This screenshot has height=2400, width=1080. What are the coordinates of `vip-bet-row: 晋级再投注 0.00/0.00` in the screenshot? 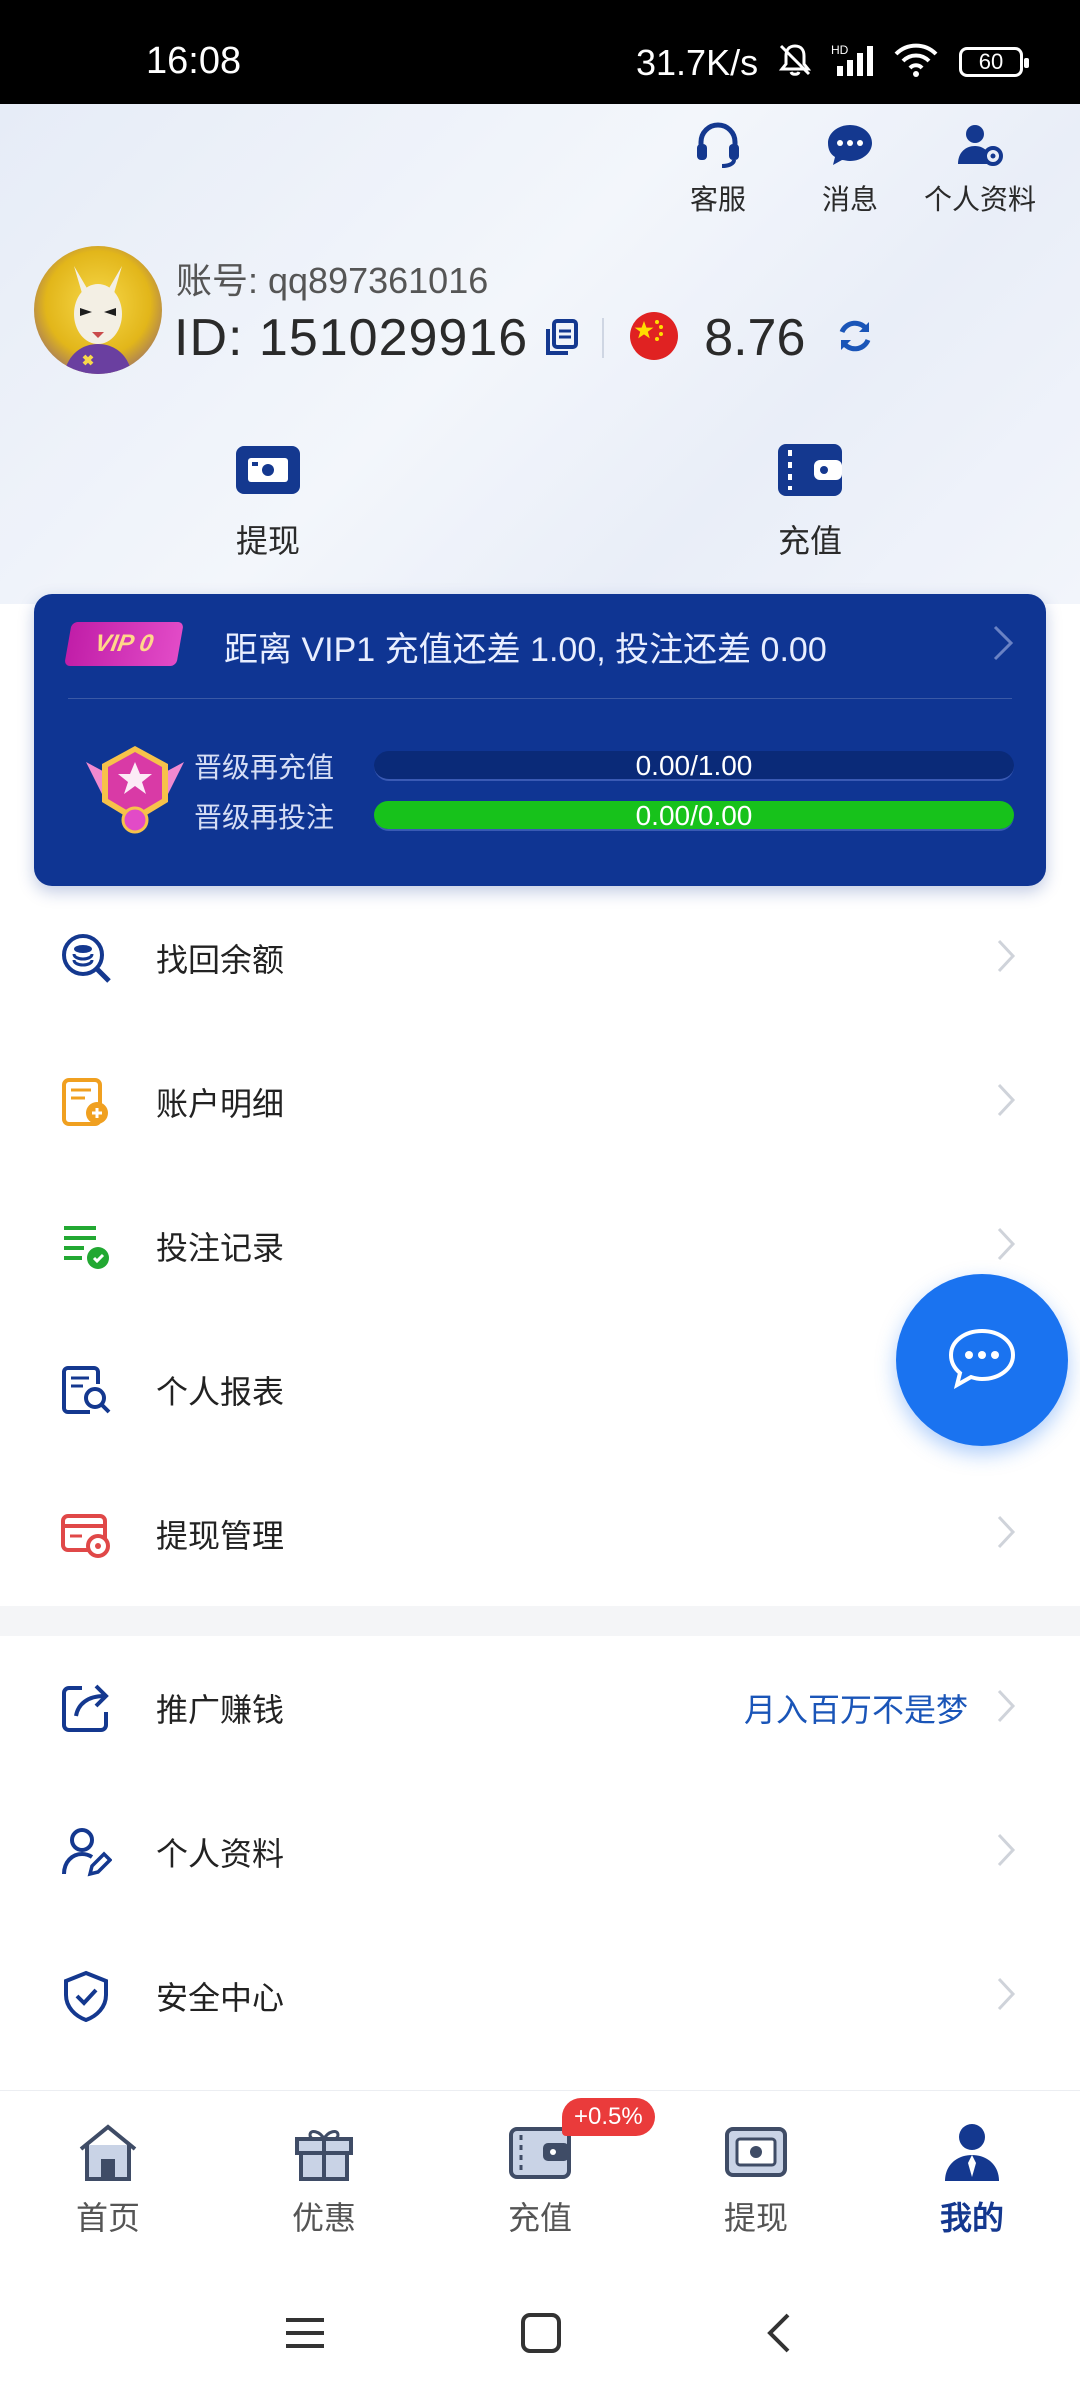 It's located at (604, 816).